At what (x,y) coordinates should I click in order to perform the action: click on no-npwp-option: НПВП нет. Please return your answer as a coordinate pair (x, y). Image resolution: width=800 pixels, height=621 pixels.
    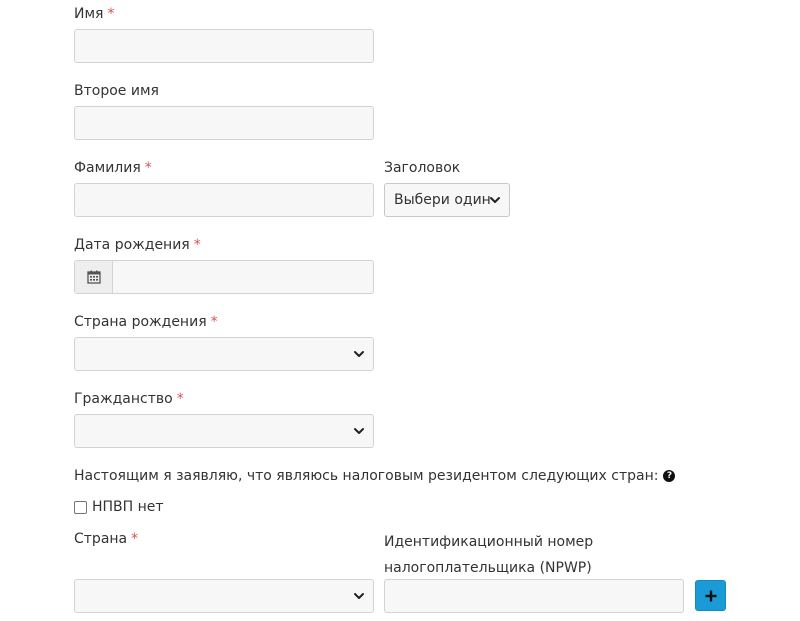
    Looking at the image, I should click on (119, 507).